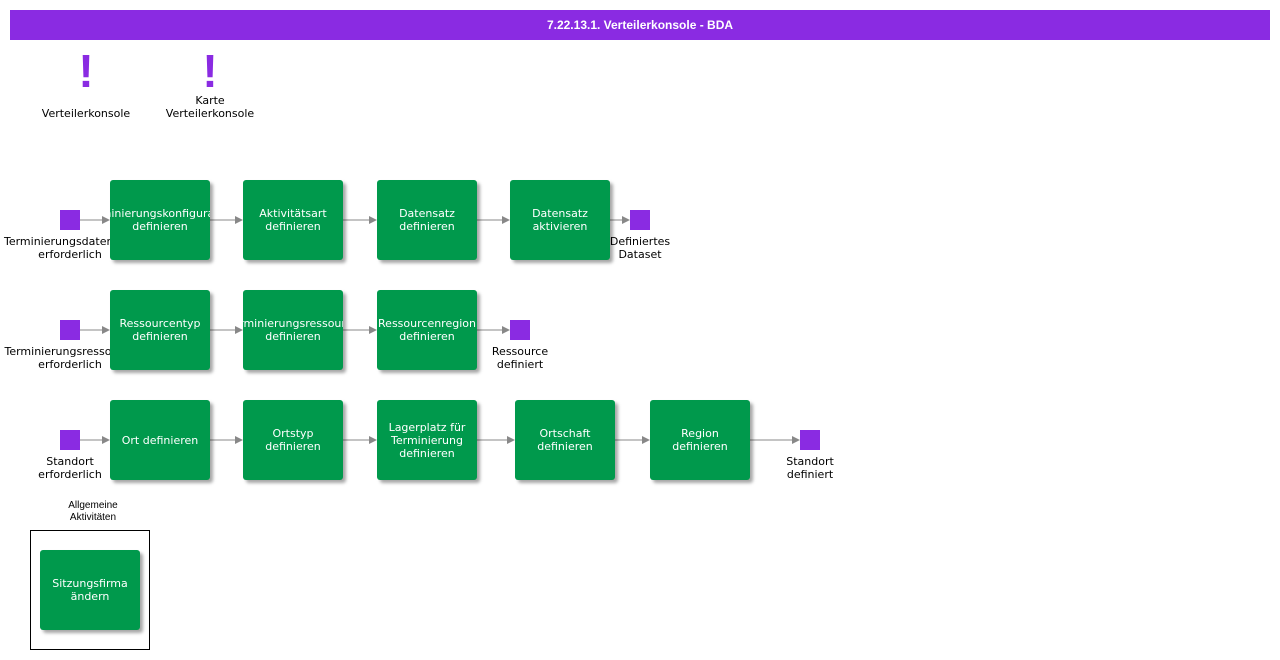 This screenshot has height=660, width=1280. I want to click on task-box: Ortschaft definieren, so click(565, 440).